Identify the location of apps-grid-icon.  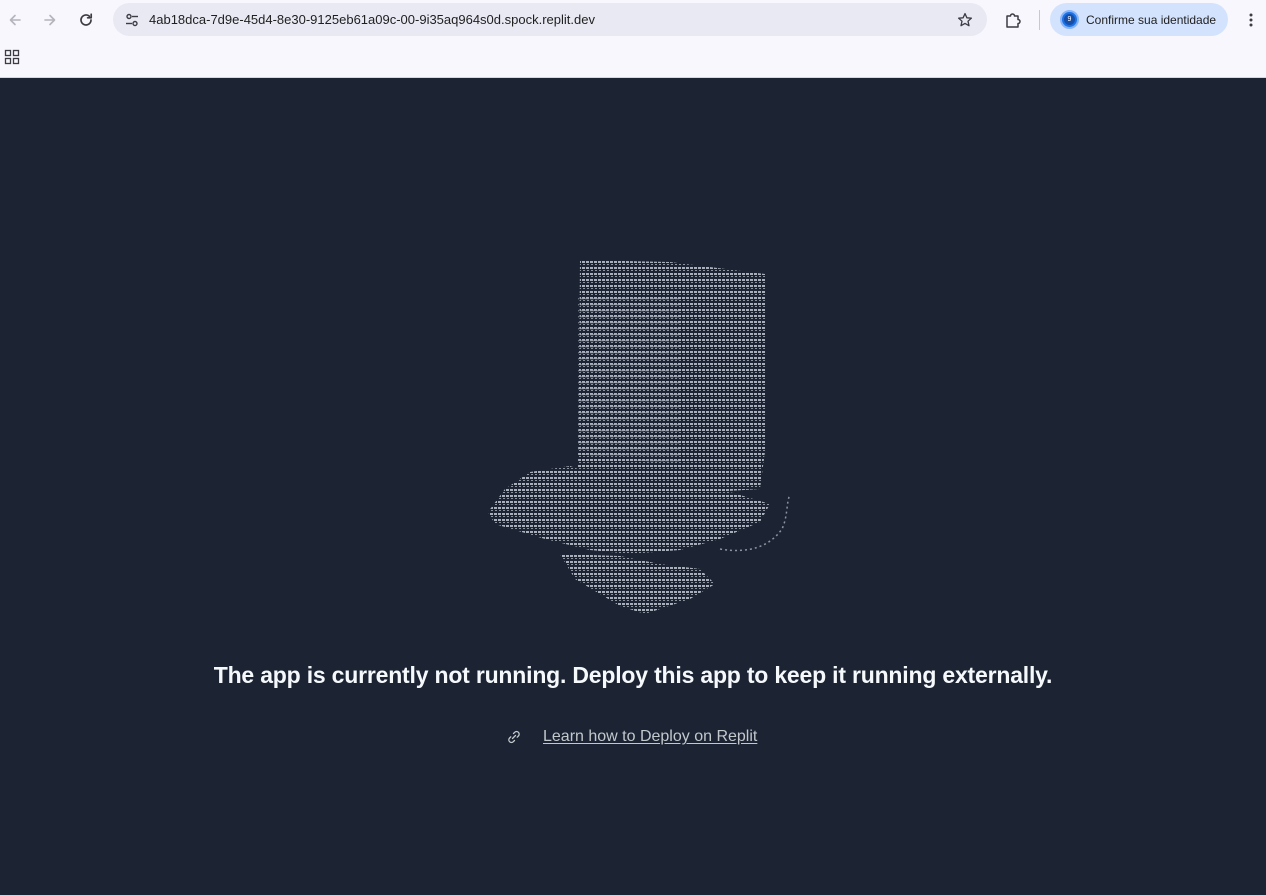
(12, 57).